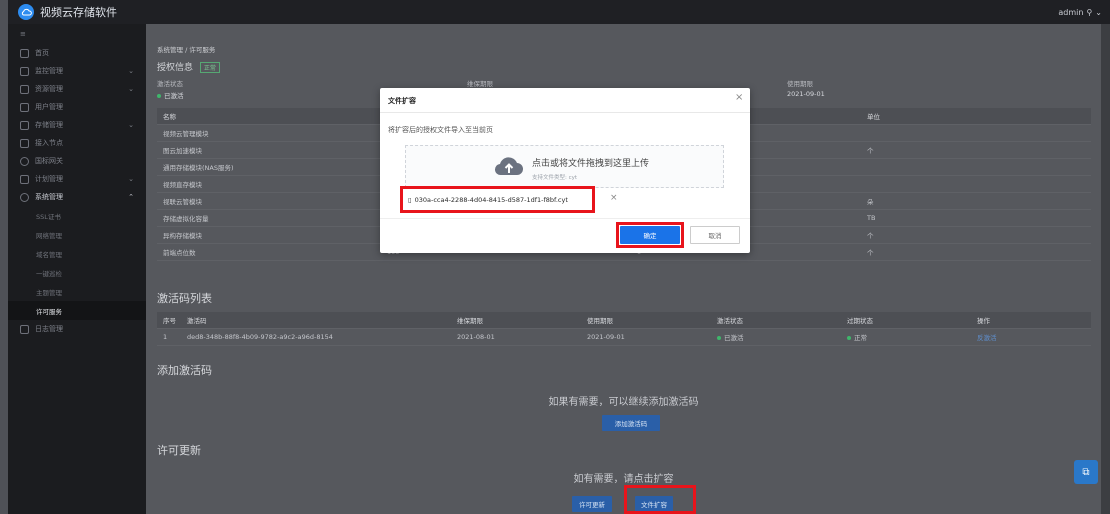 This screenshot has height=514, width=1110. I want to click on module-name: 视联云管模块, so click(182, 202).